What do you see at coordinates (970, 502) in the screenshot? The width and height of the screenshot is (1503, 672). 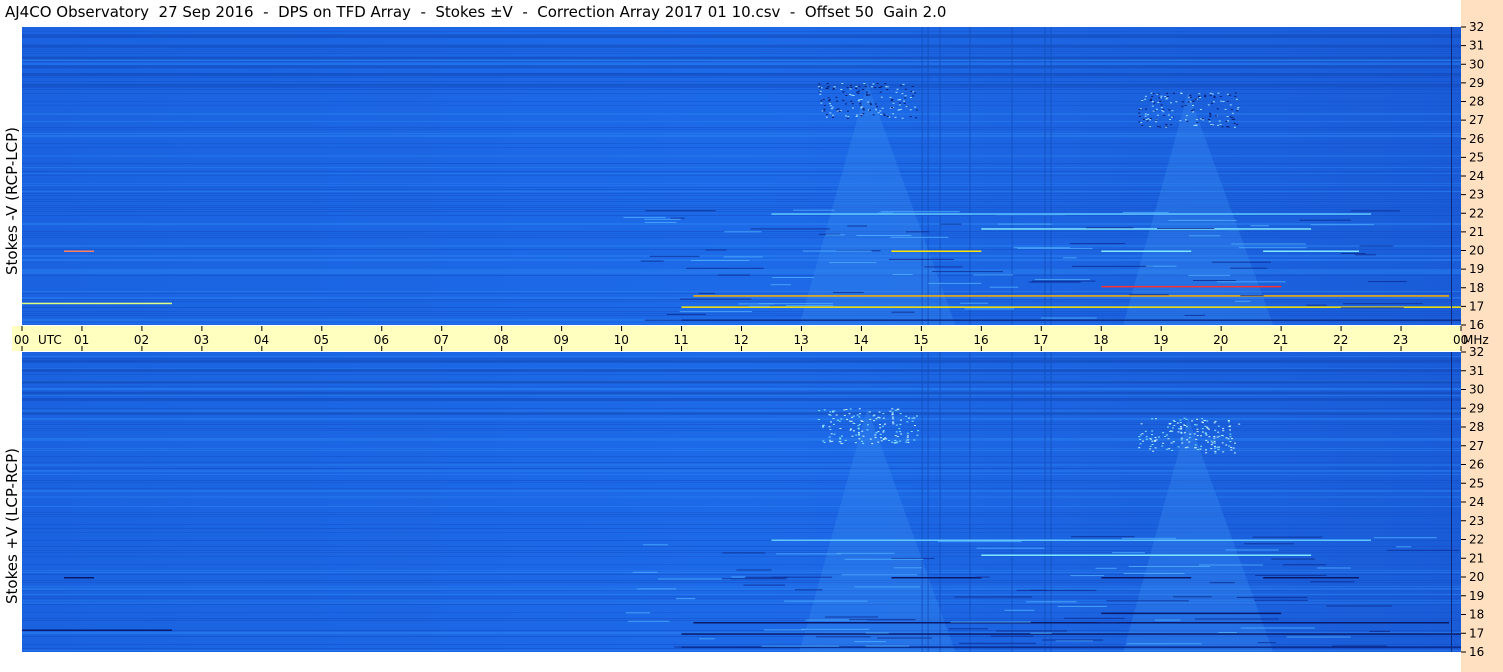 I see `lower-interference-line` at bounding box center [970, 502].